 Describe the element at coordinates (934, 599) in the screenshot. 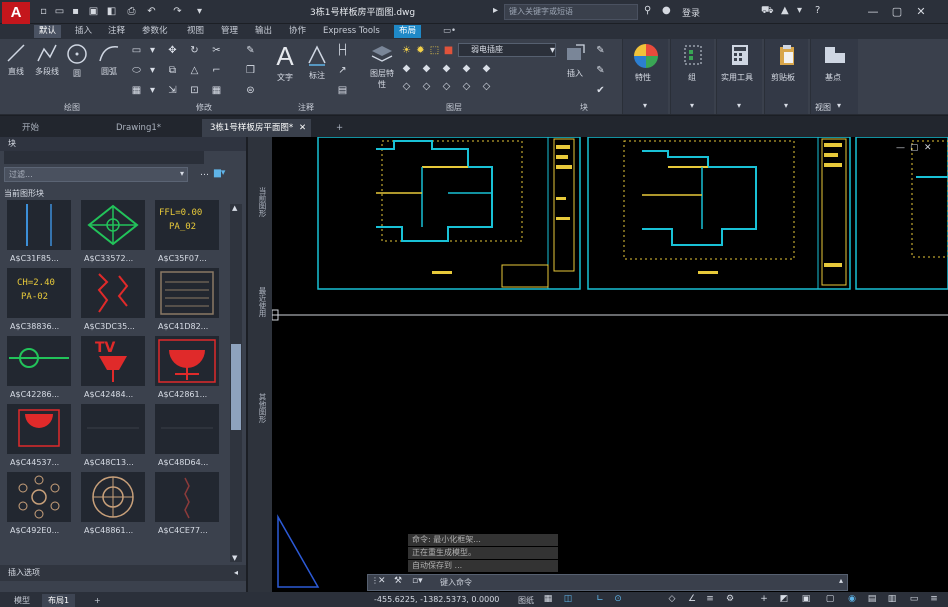

I see `customization-menu-icon: ≡` at that location.